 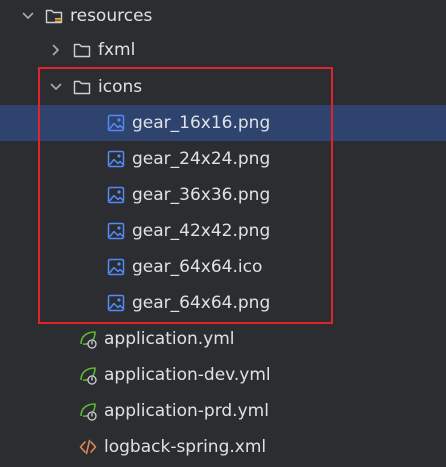 I want to click on tree-node-label: icons, so click(x=120, y=87).